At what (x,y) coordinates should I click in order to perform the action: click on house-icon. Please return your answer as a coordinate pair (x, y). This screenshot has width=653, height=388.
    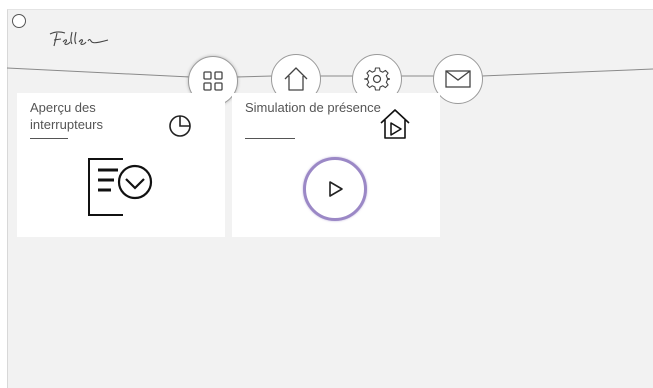
    Looking at the image, I should click on (296, 79).